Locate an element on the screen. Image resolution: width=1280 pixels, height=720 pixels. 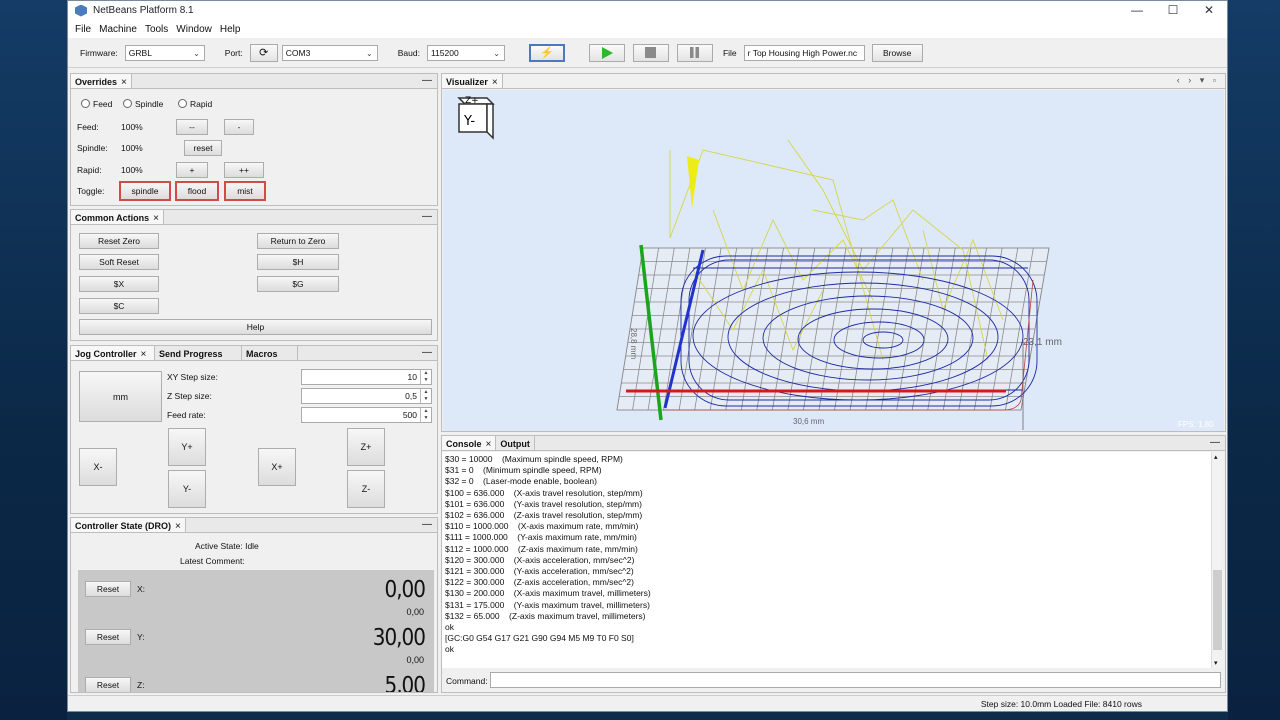
z-step-input: 0,5 ▲ ▼ is located at coordinates (366, 396).